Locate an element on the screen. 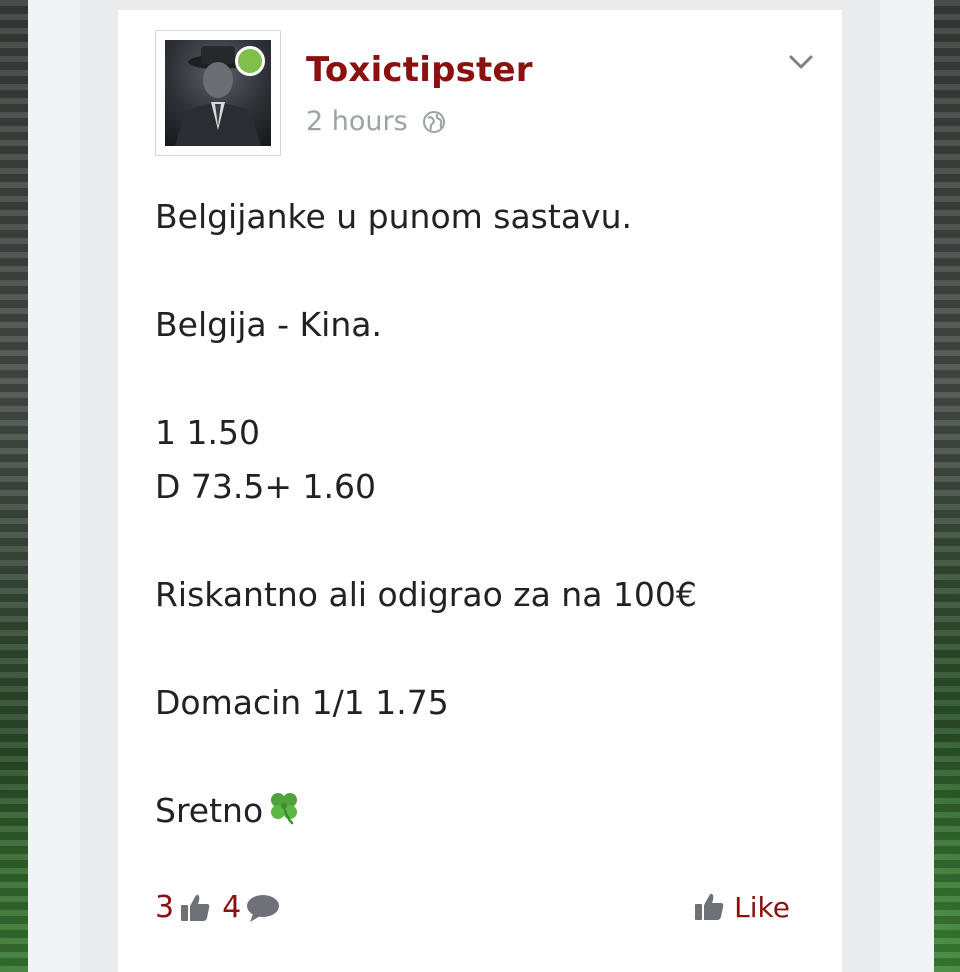  post-line-text: Sretno is located at coordinates (209, 810).